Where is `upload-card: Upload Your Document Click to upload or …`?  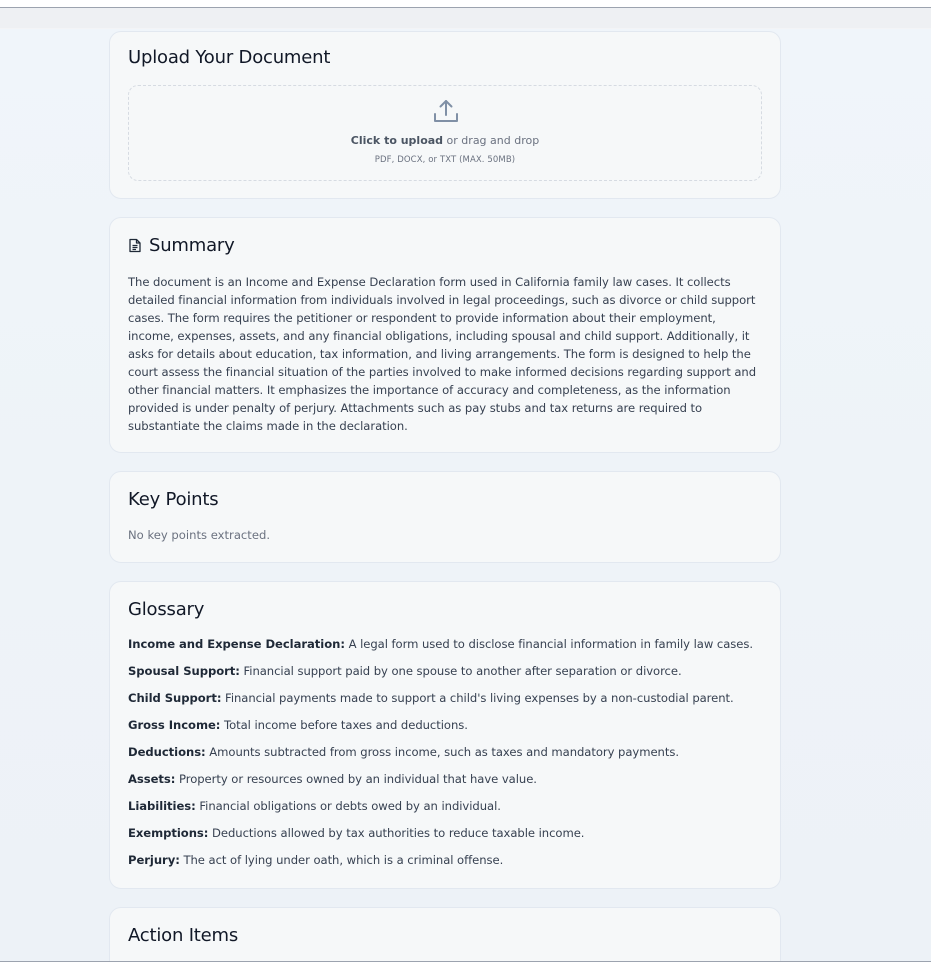 upload-card: Upload Your Document Click to upload or … is located at coordinates (445, 115).